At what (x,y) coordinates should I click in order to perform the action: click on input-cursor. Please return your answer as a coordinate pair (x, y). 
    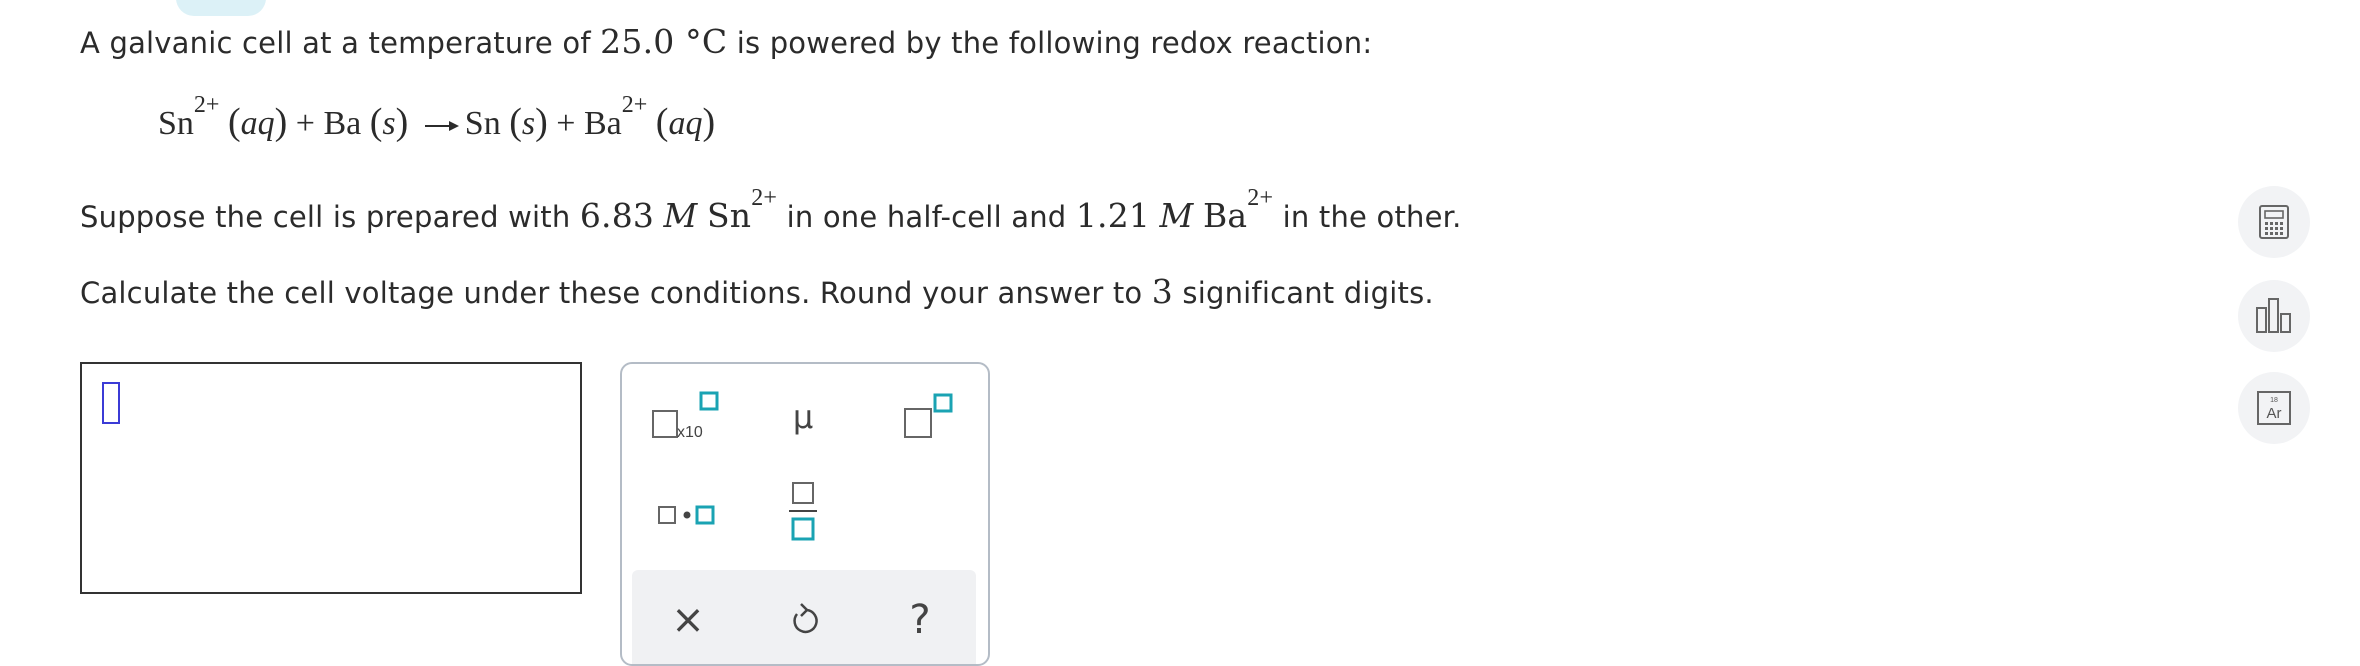
    Looking at the image, I should click on (111, 403).